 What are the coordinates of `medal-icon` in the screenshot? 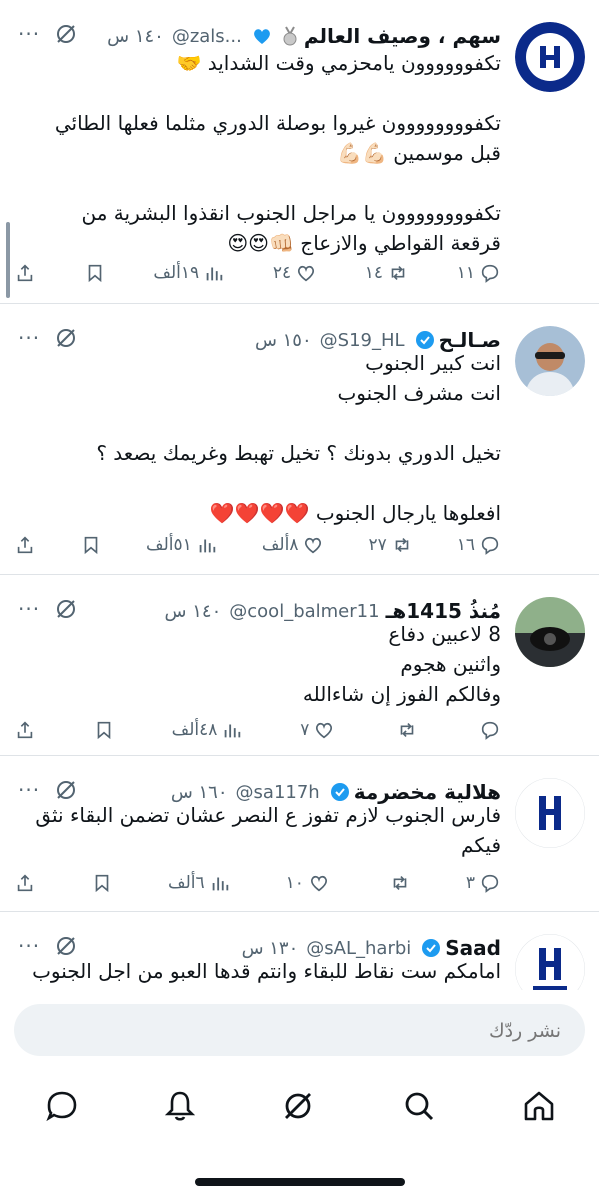 It's located at (290, 36).